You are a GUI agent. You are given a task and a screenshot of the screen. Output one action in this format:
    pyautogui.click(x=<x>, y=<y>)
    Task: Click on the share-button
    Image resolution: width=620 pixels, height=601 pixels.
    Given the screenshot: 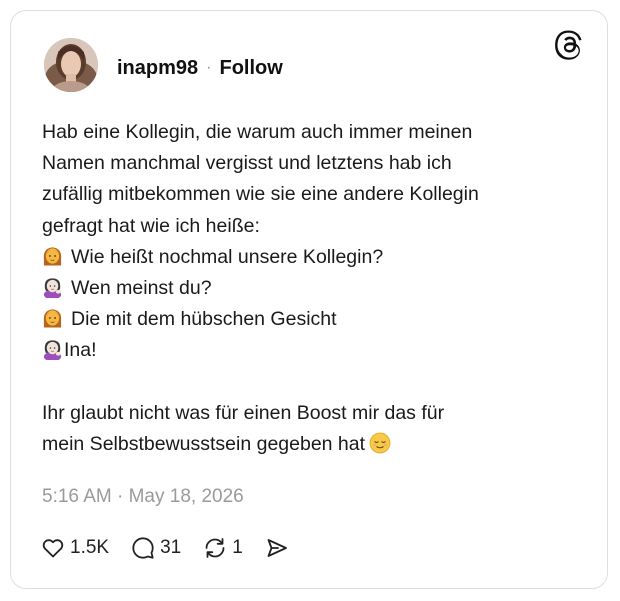 What is the action you would take?
    pyautogui.click(x=277, y=548)
    